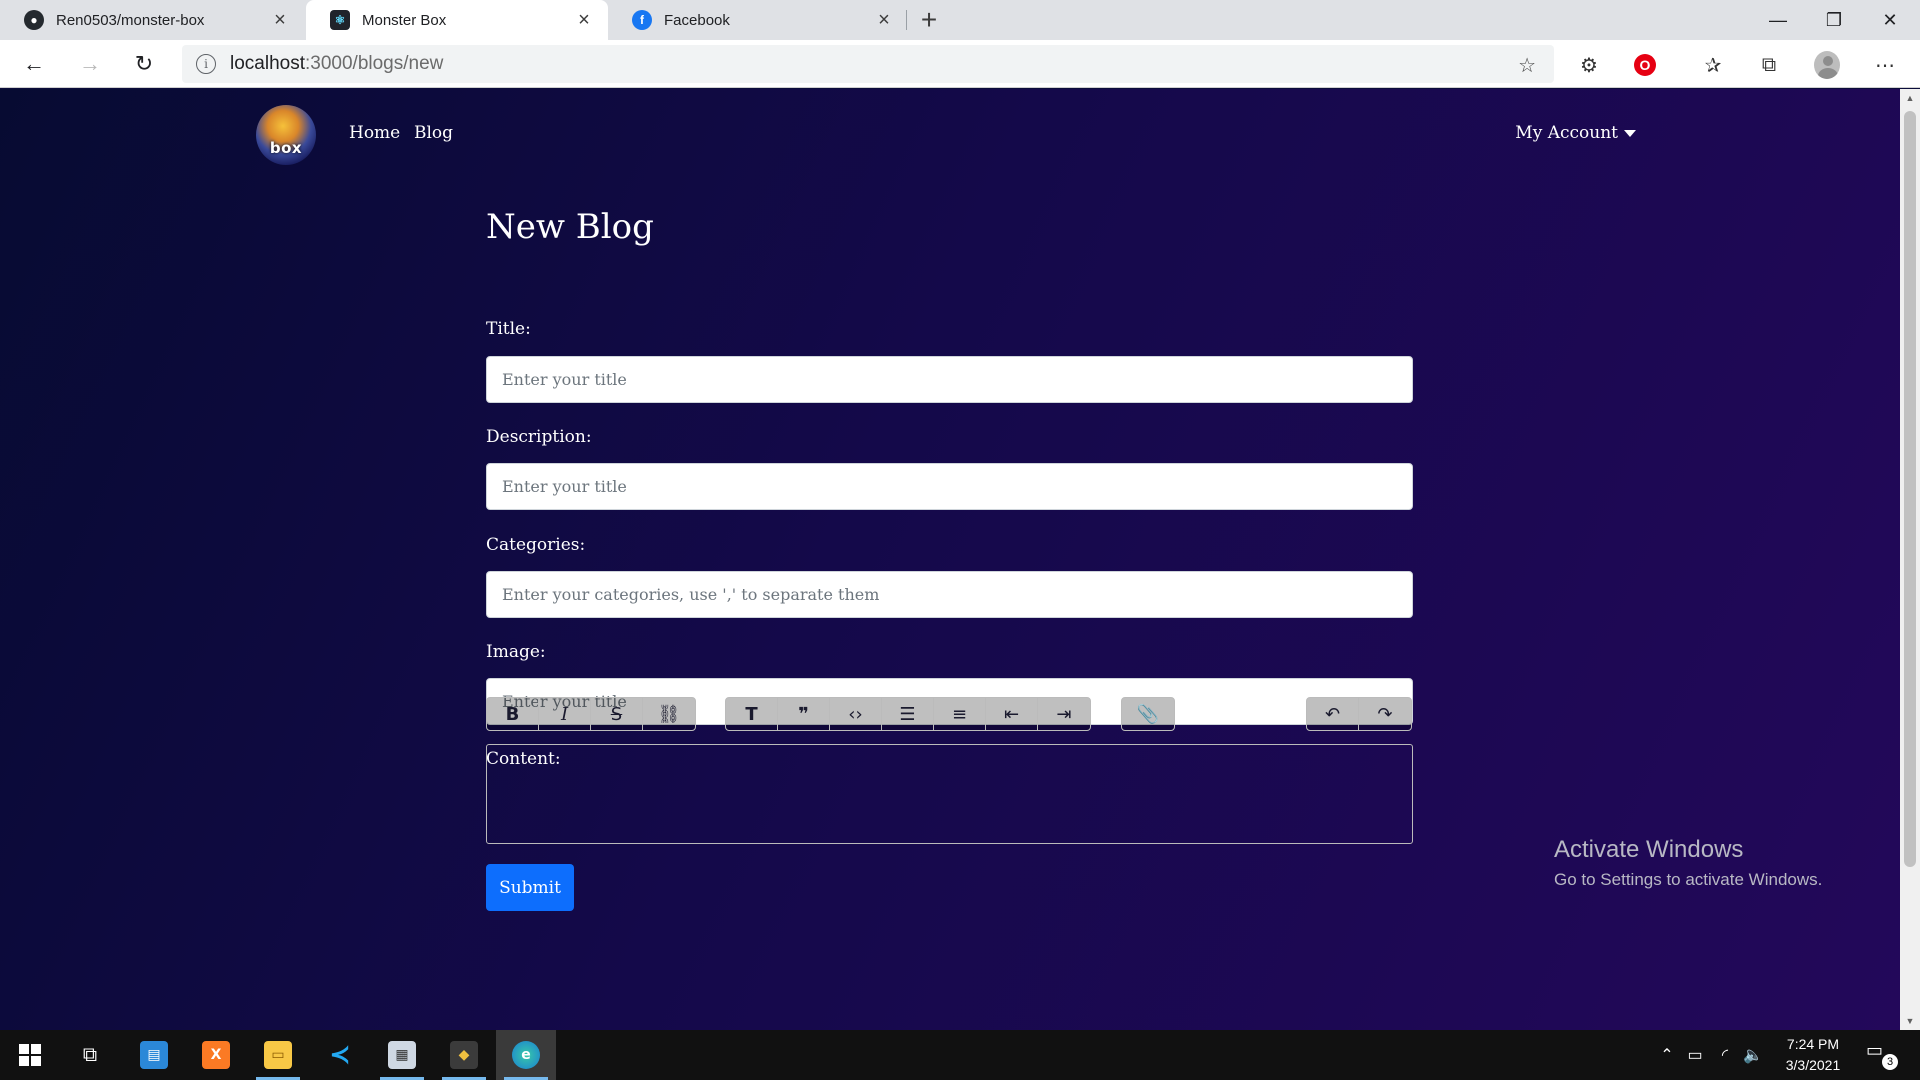 The height and width of the screenshot is (1080, 1920). I want to click on bold-icon: B, so click(513, 714).